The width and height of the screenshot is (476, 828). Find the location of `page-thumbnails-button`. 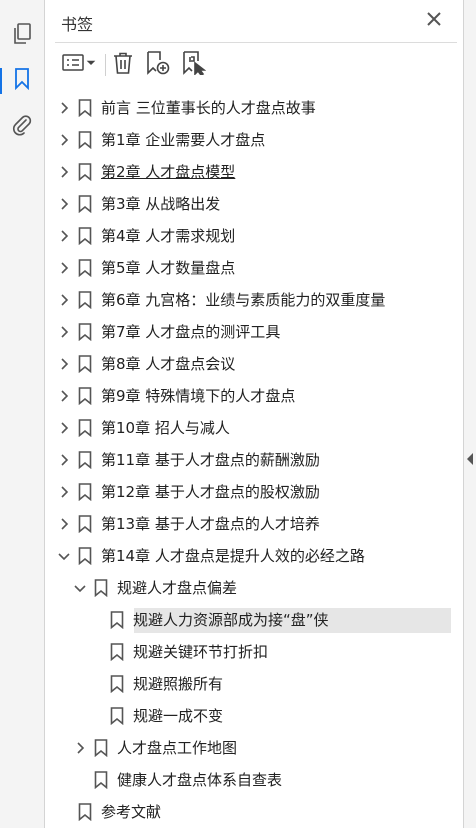

page-thumbnails-button is located at coordinates (22, 36).